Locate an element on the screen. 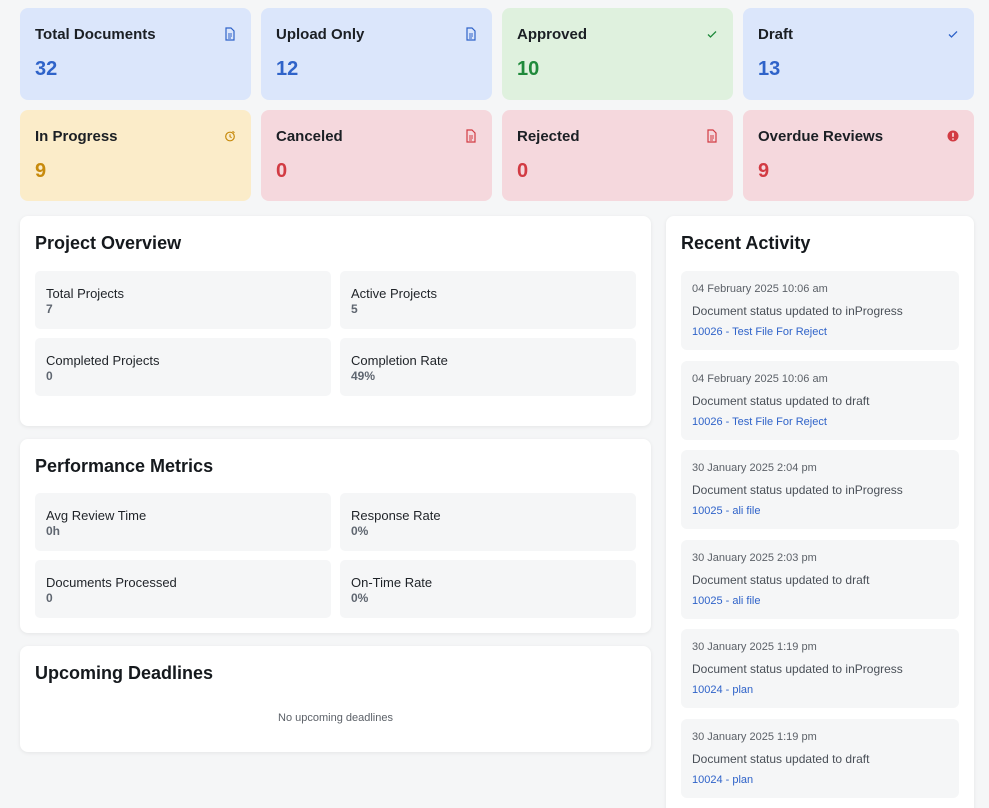  metric-label: Documents Processed is located at coordinates (111, 582).